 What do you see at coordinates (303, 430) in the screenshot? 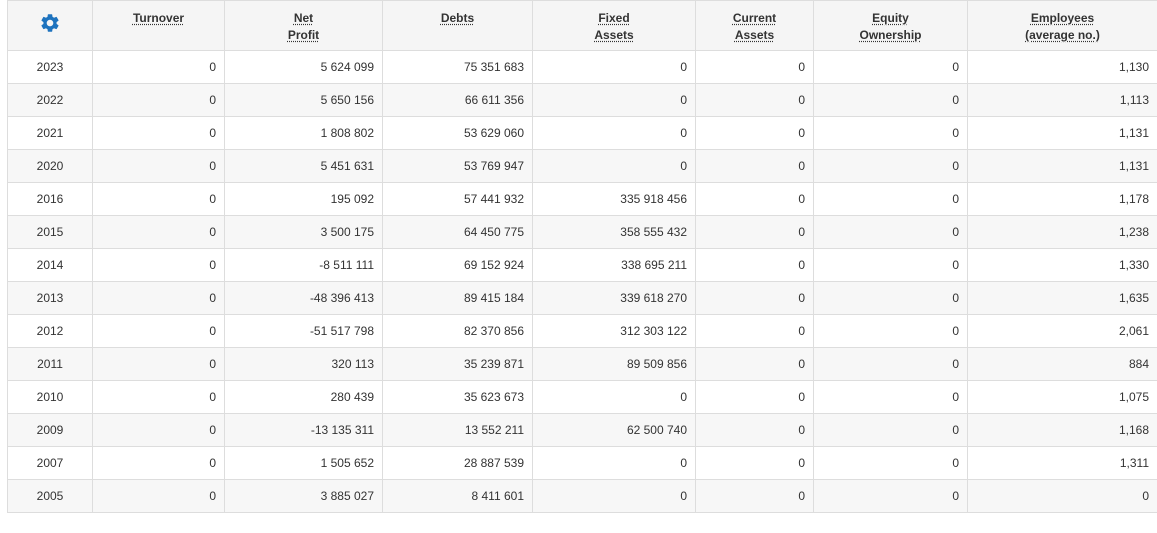
I see `value-cell-net-profit: -13 135 311` at bounding box center [303, 430].